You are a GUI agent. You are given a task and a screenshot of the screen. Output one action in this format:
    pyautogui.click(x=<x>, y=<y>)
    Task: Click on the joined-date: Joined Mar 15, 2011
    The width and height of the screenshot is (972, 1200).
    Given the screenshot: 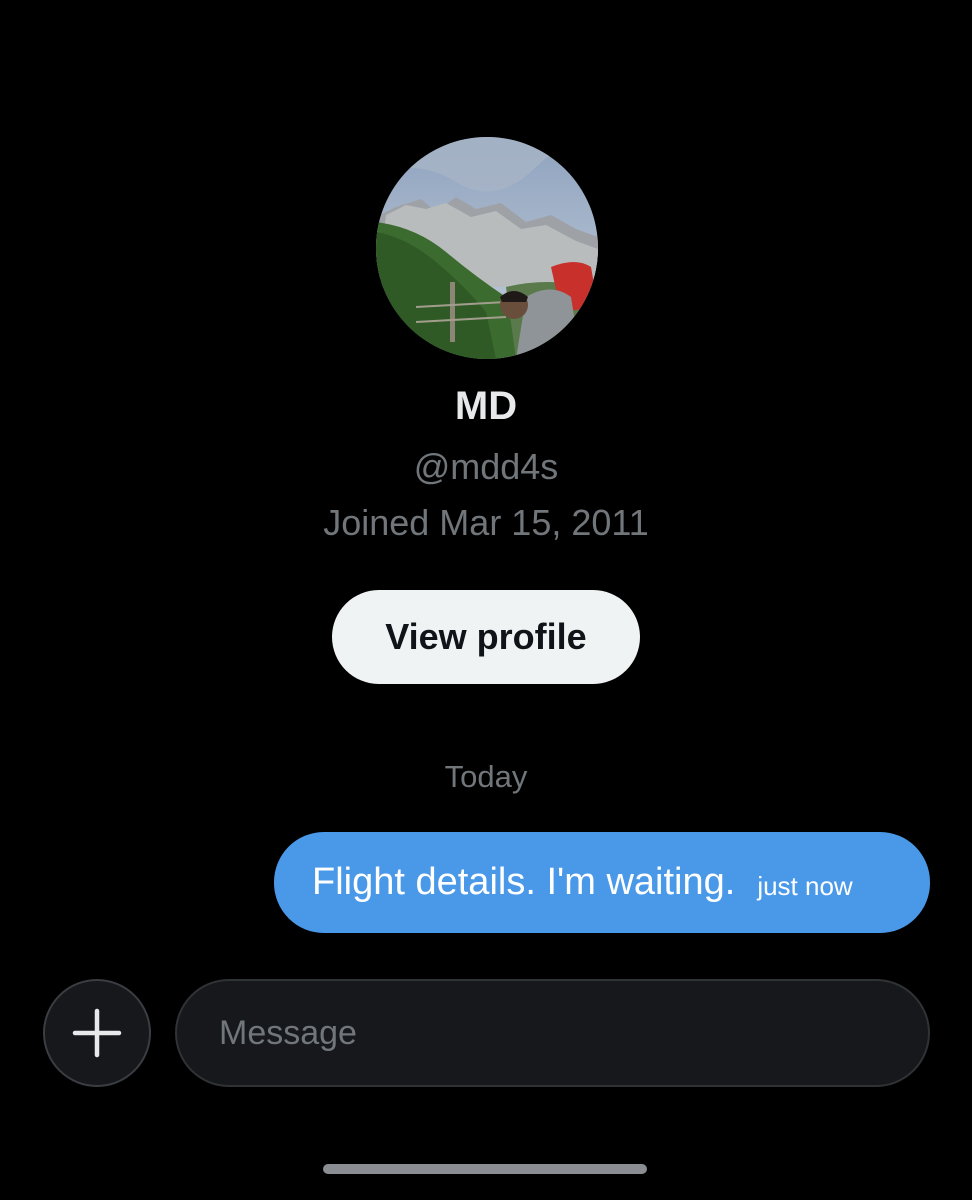 What is the action you would take?
    pyautogui.click(x=486, y=522)
    